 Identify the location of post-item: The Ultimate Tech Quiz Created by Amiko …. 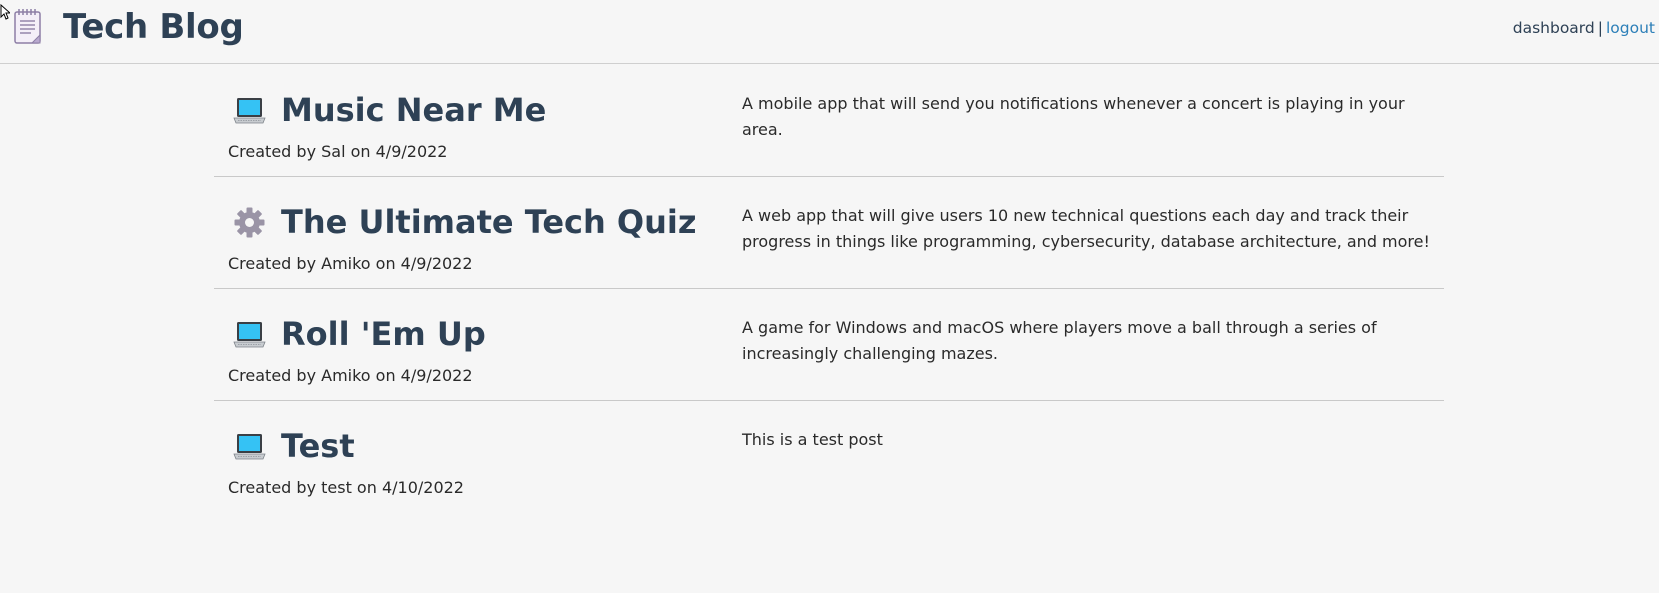
(829, 233).